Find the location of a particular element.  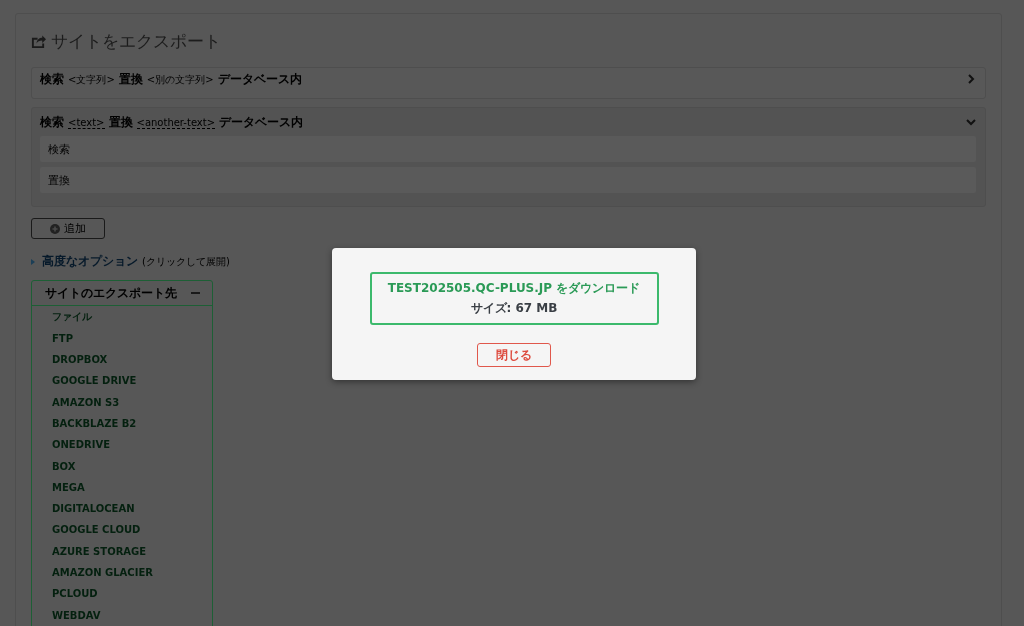

menu-item: ファイル is located at coordinates (122, 317).